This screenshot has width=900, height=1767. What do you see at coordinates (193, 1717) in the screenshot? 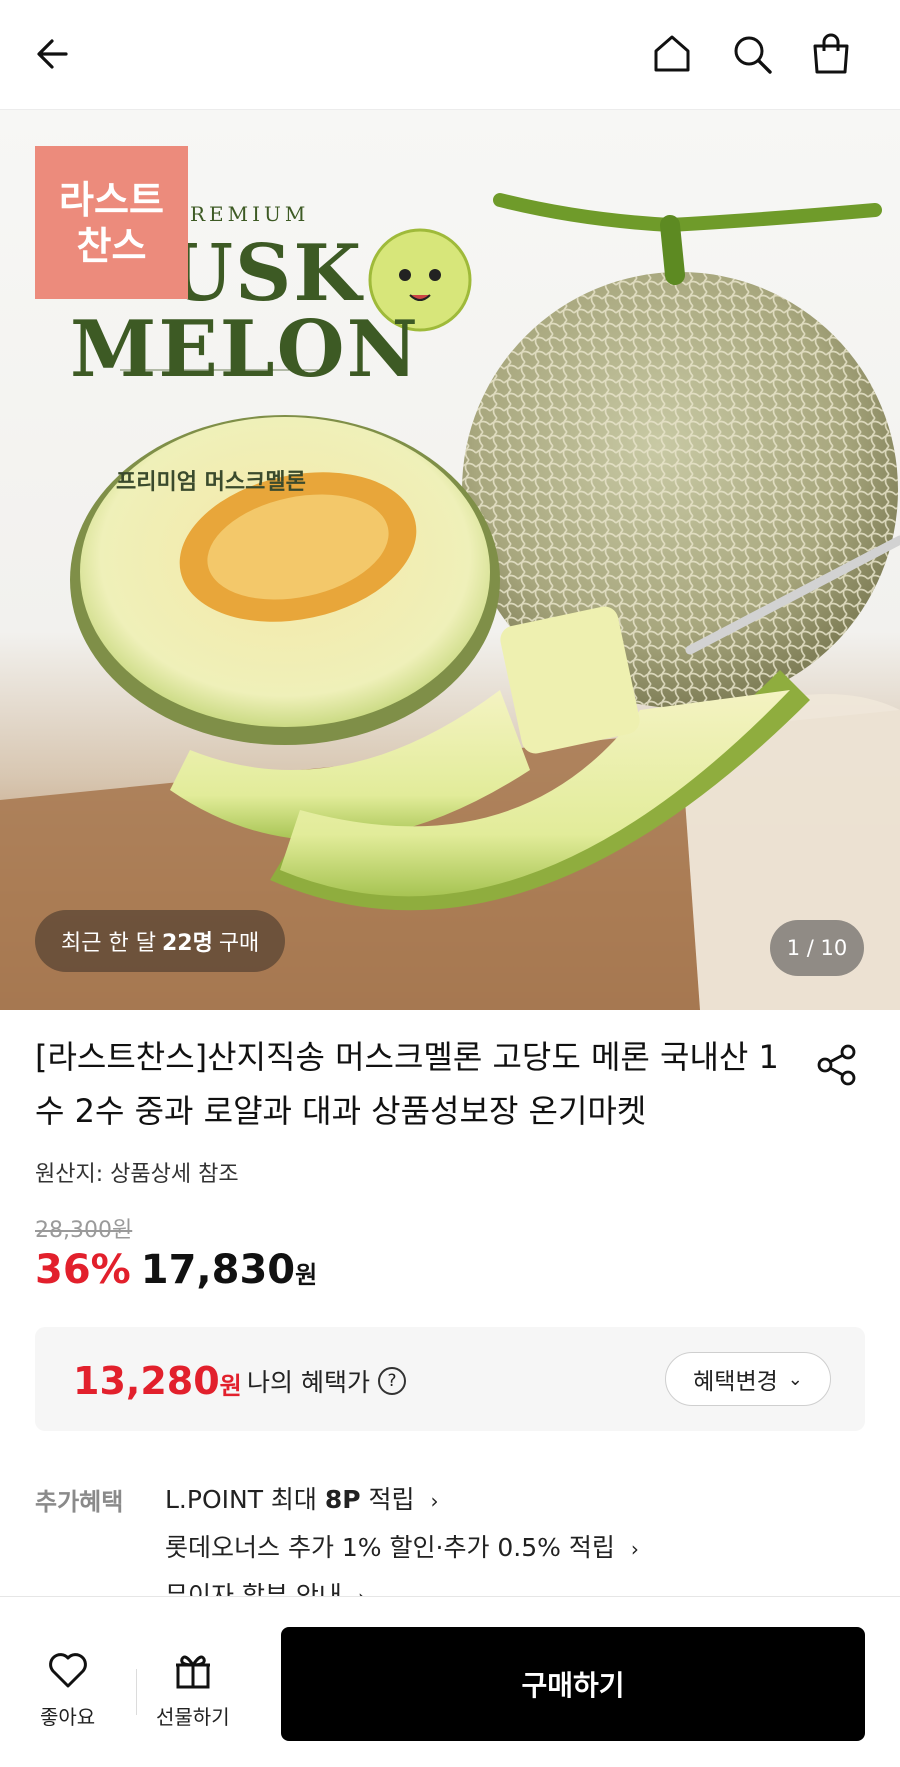
I see `gift-label: 선물하기` at bounding box center [193, 1717].